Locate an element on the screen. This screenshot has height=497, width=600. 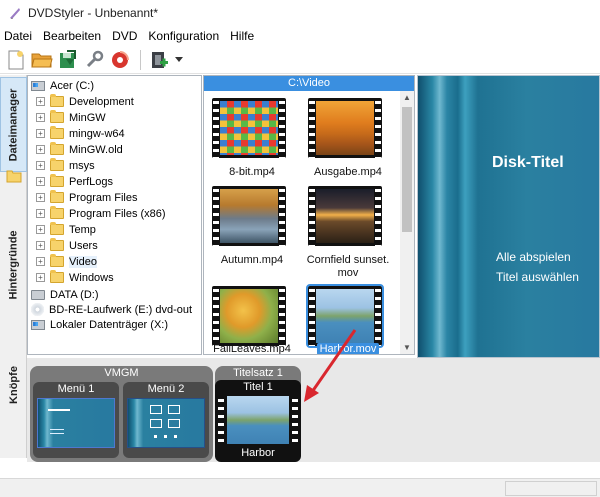
disc-drive-icon is located at coordinates (37, 309).